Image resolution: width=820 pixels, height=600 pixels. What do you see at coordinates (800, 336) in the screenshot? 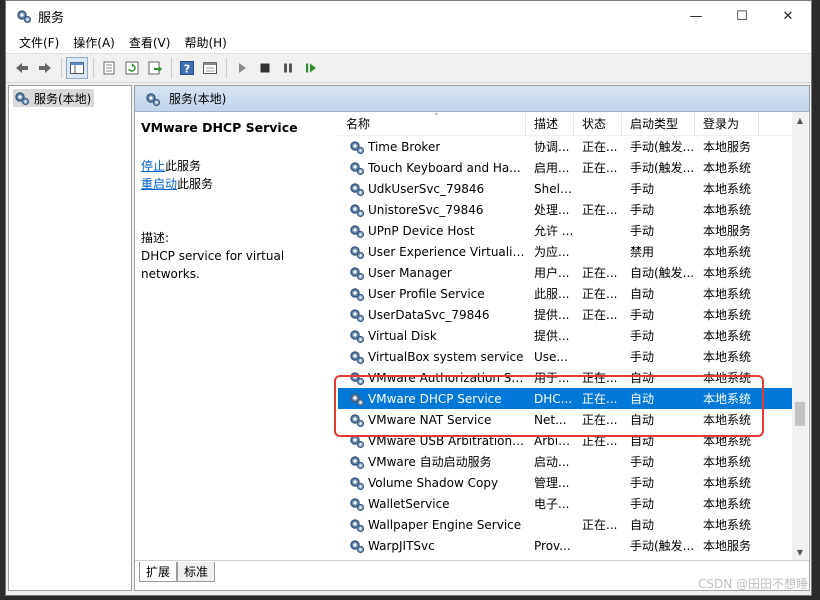
I see `vertical-scrollbar: ▲ ▼` at bounding box center [800, 336].